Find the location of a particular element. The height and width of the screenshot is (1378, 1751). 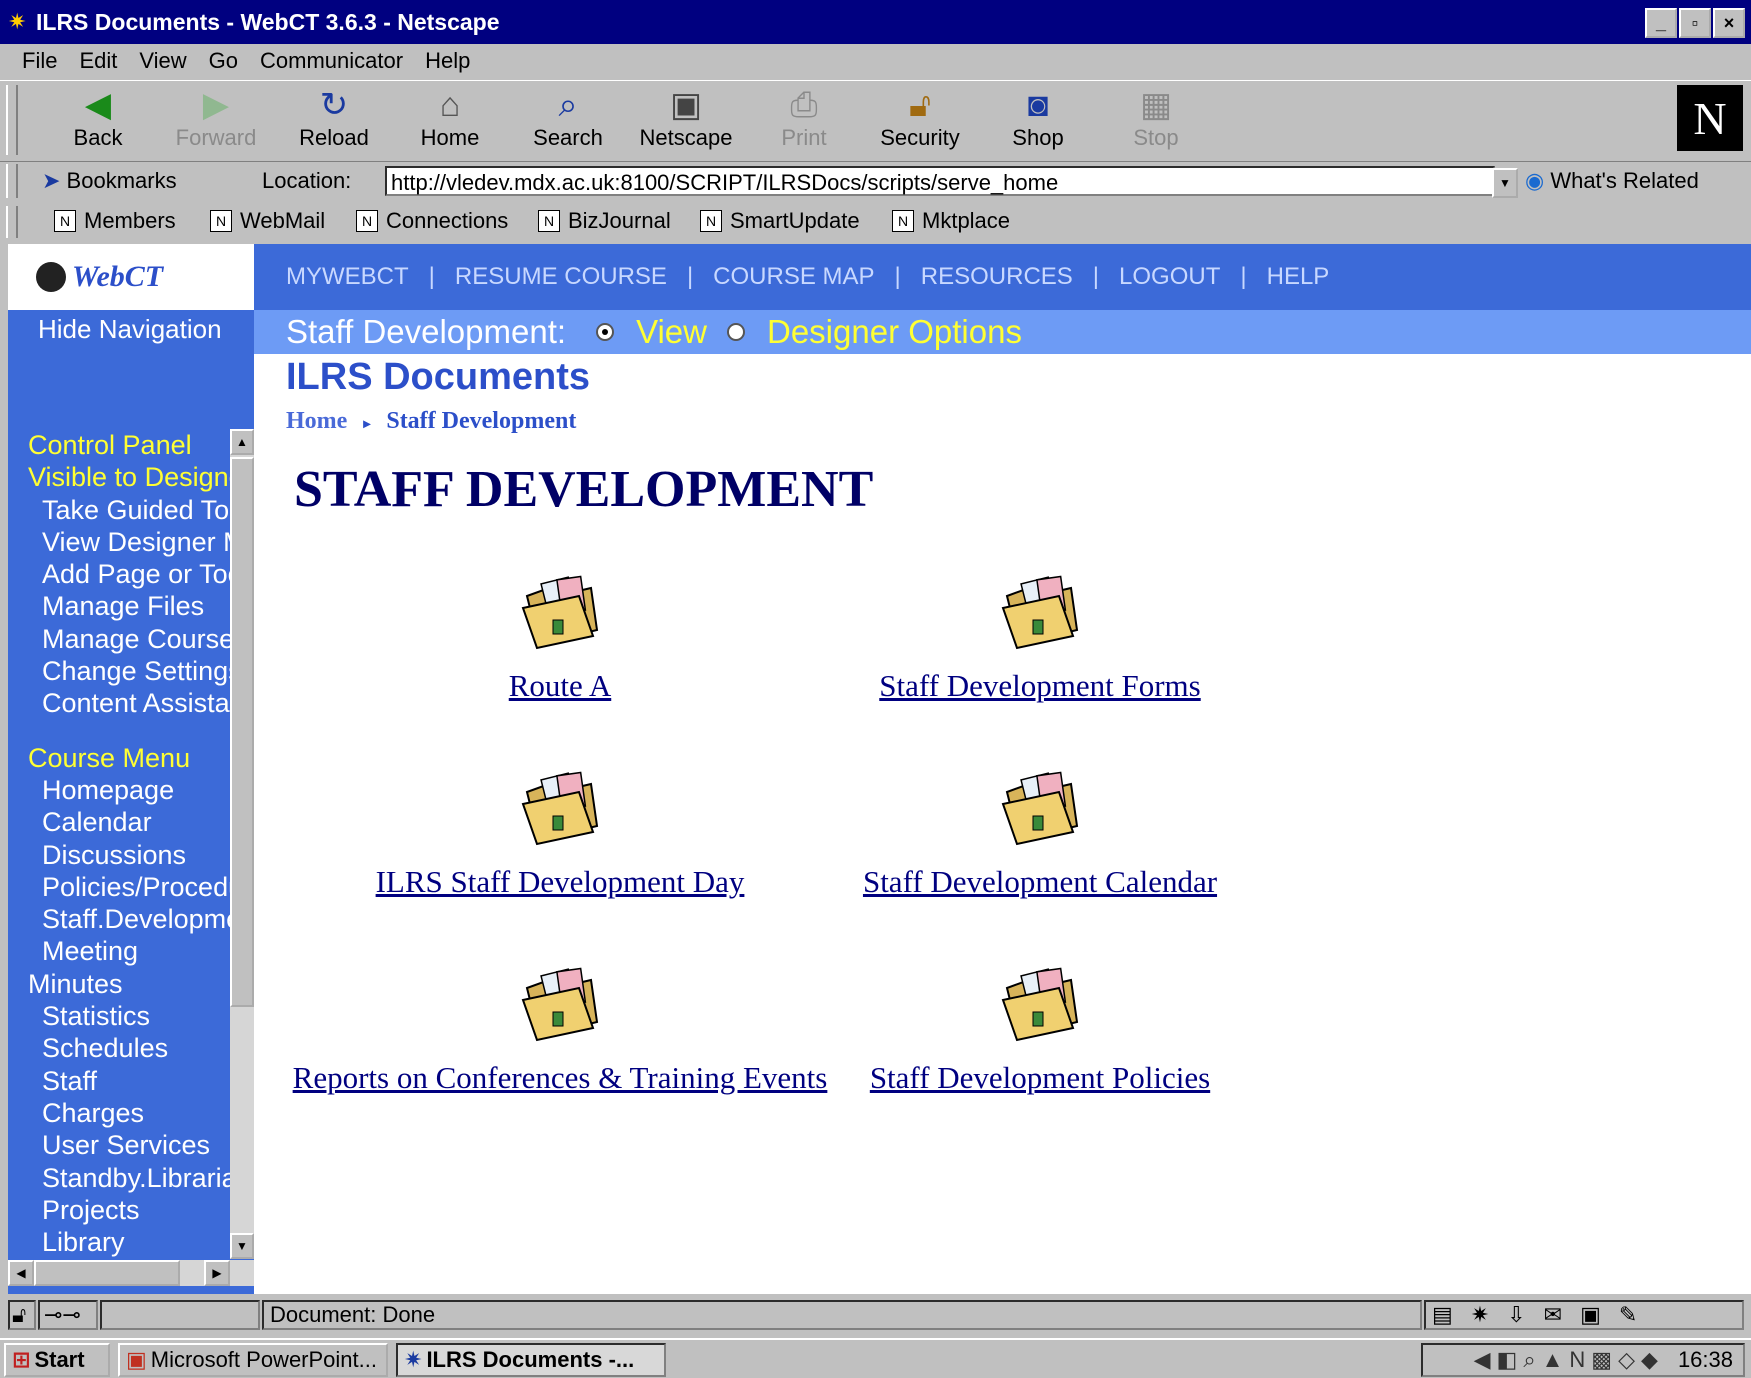

personal-grip is located at coordinates (12, 222).